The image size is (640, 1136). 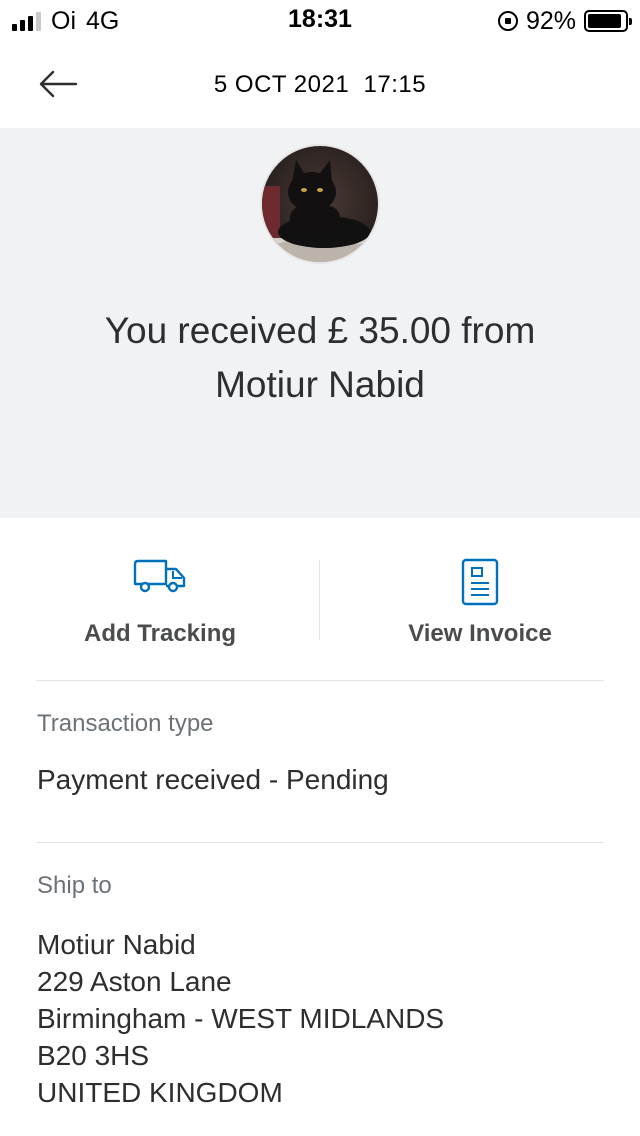 What do you see at coordinates (320, 20) in the screenshot?
I see `status-bar: Oi 4G 18:31 92%` at bounding box center [320, 20].